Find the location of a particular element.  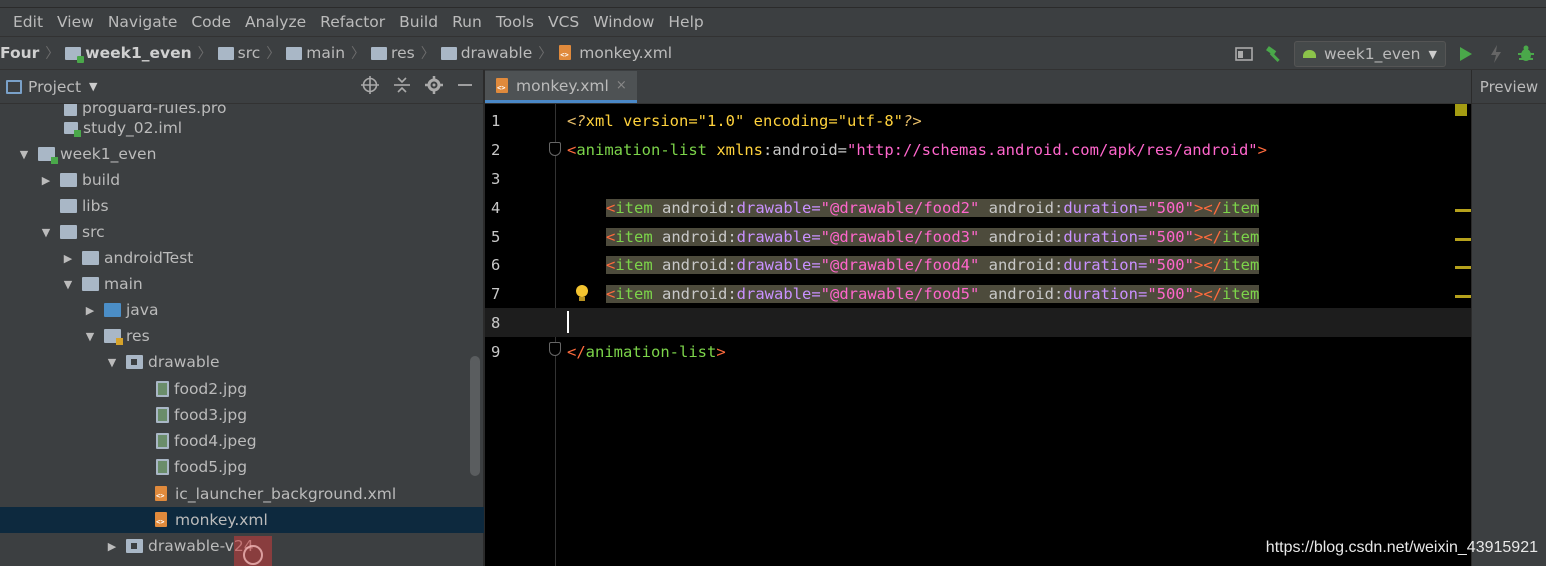

menu-tools: Tools is located at coordinates (515, 22).